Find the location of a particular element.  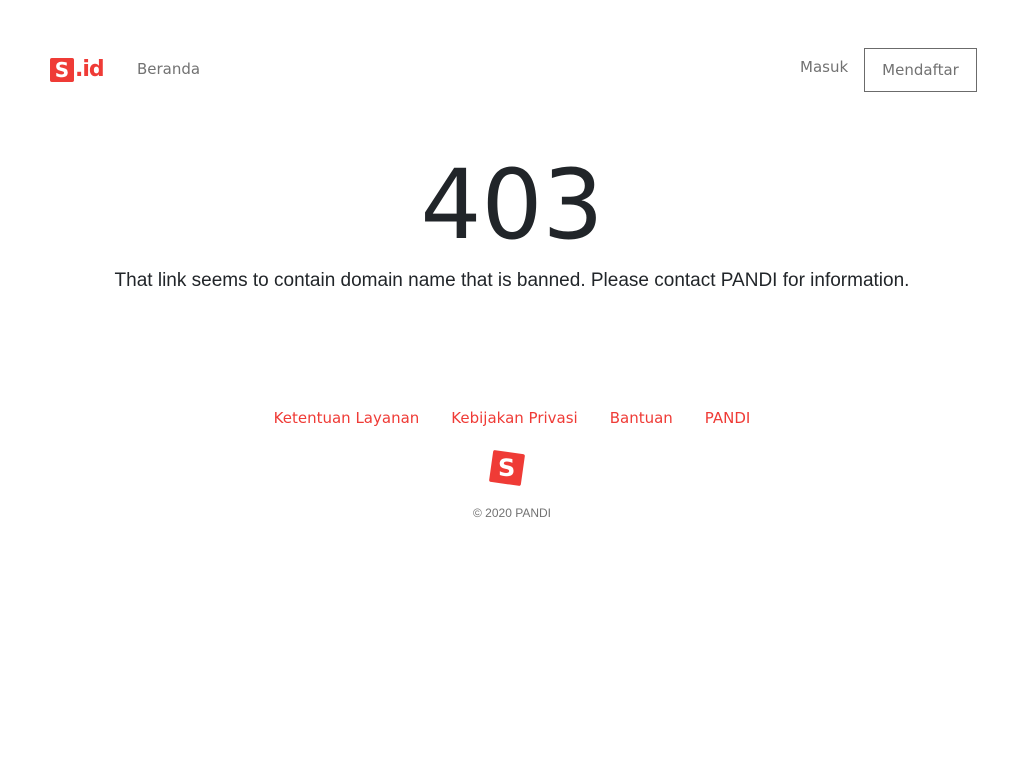

footer-link-terms: Ketentuan Layanan is located at coordinates (347, 418).